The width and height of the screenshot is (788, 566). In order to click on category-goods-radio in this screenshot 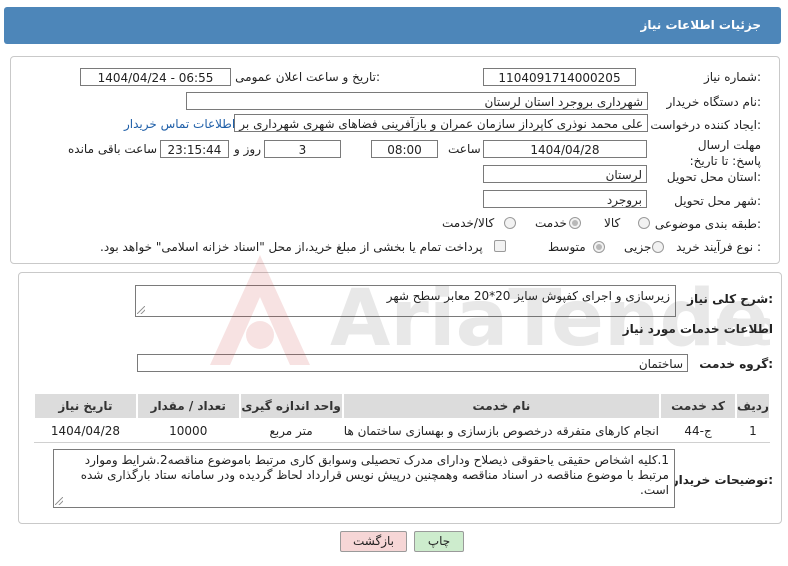, I will do `click(644, 223)`.